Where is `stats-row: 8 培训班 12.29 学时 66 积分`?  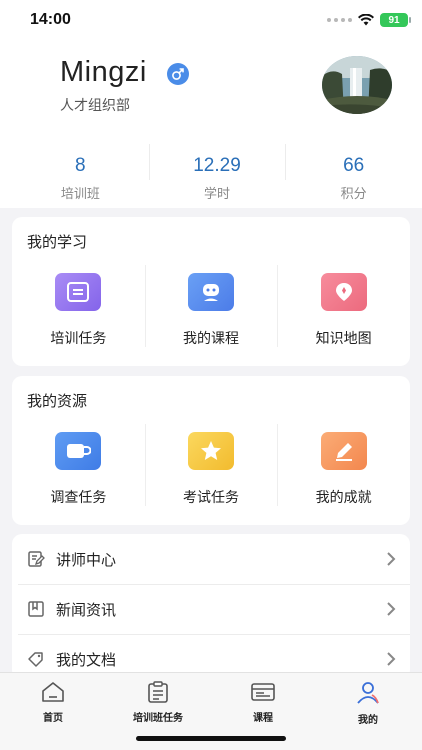
stats-row: 8 培训班 12.29 学时 66 积分 is located at coordinates (217, 175).